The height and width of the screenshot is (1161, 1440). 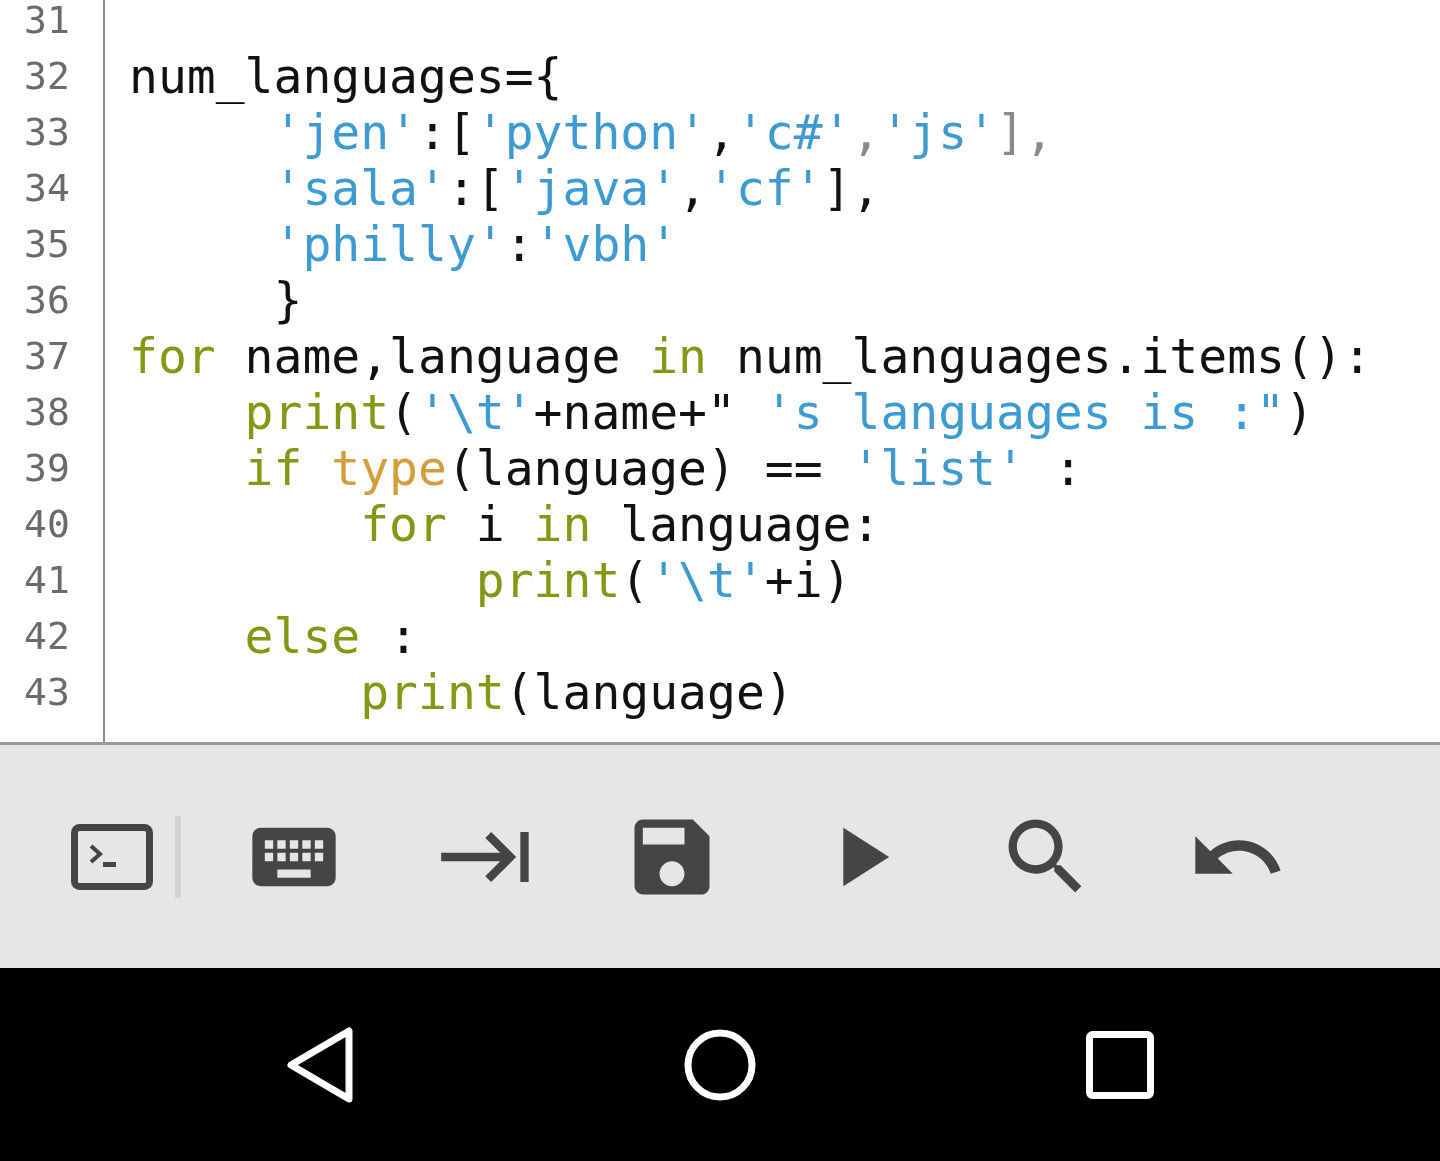 What do you see at coordinates (112, 856) in the screenshot?
I see `terminal-icon` at bounding box center [112, 856].